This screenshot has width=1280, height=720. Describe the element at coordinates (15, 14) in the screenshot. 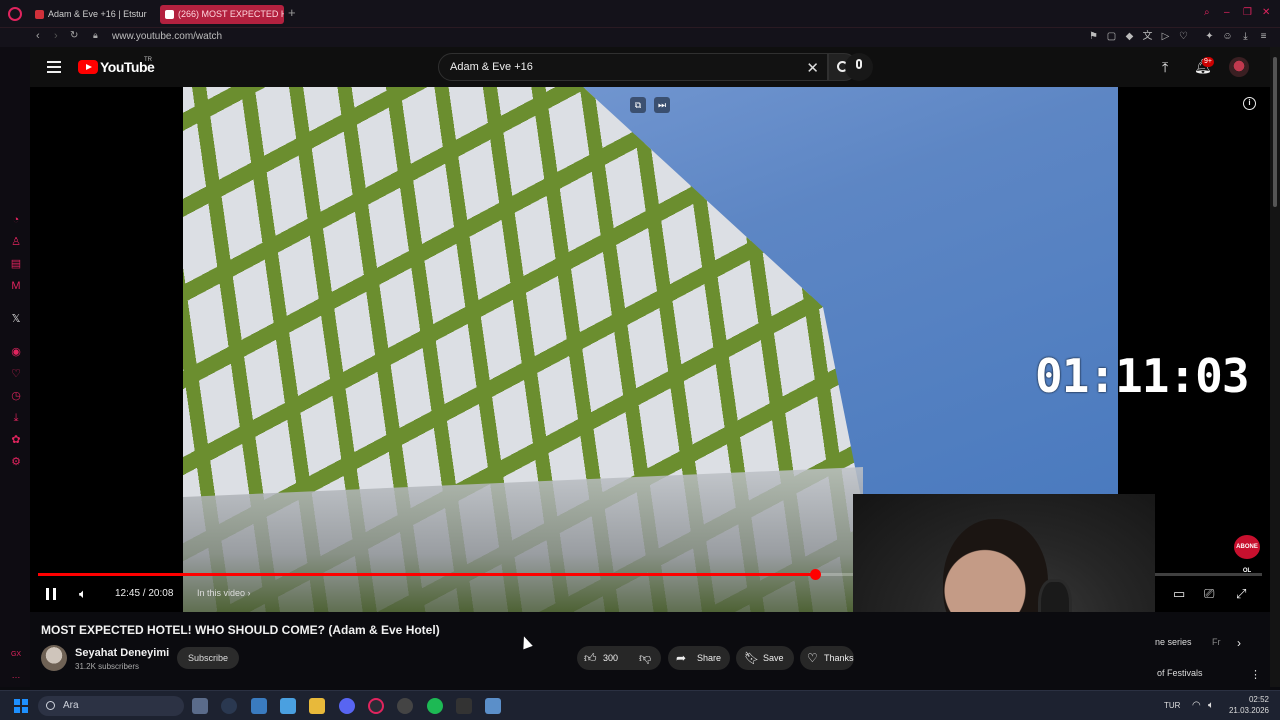

I see `opera-logo-icon` at that location.